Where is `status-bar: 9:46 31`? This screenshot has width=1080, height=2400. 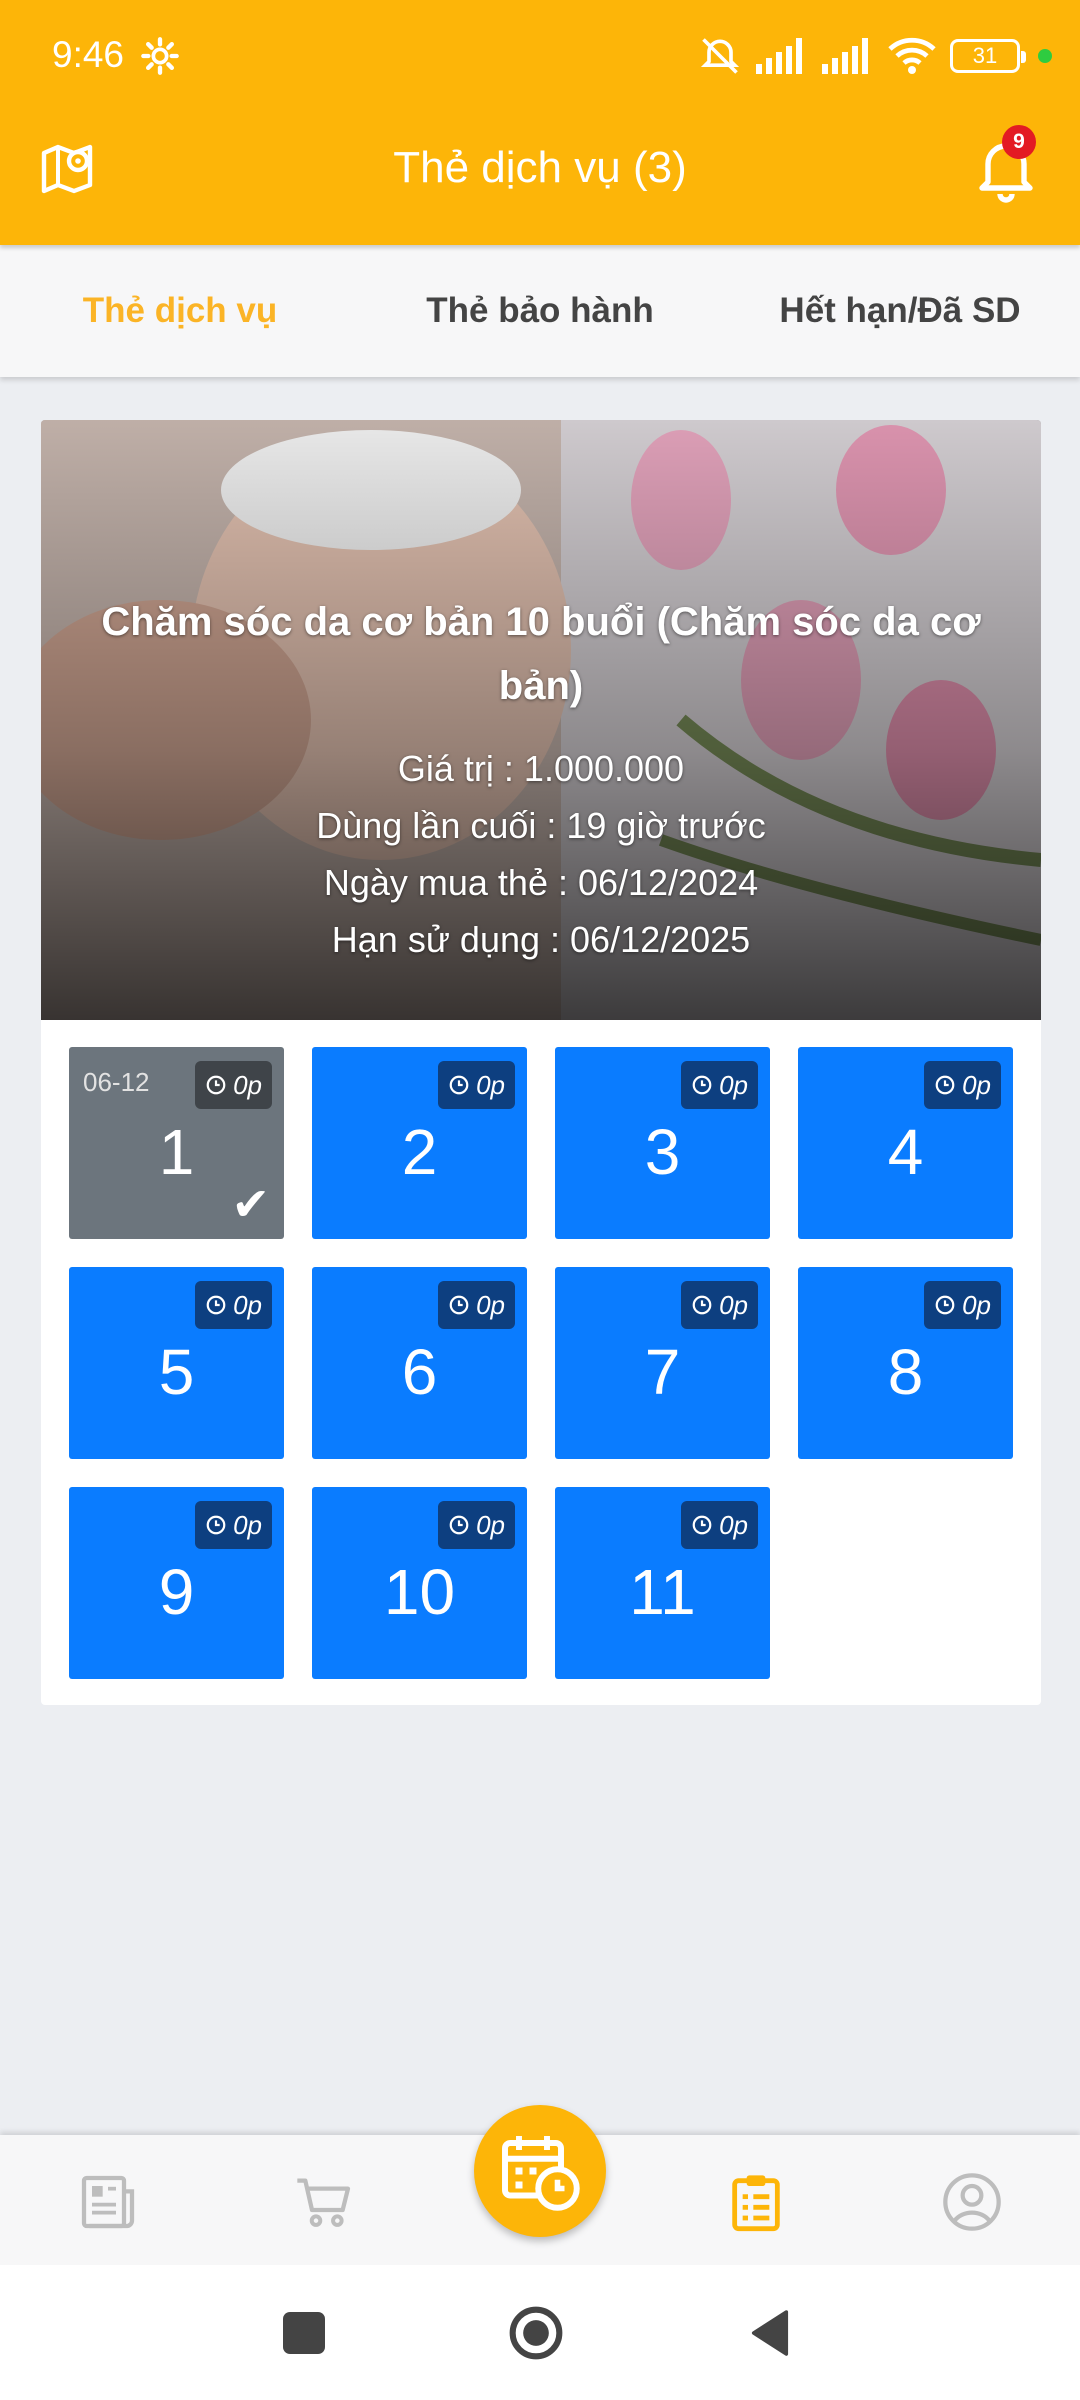
status-bar: 9:46 31 is located at coordinates (540, 57).